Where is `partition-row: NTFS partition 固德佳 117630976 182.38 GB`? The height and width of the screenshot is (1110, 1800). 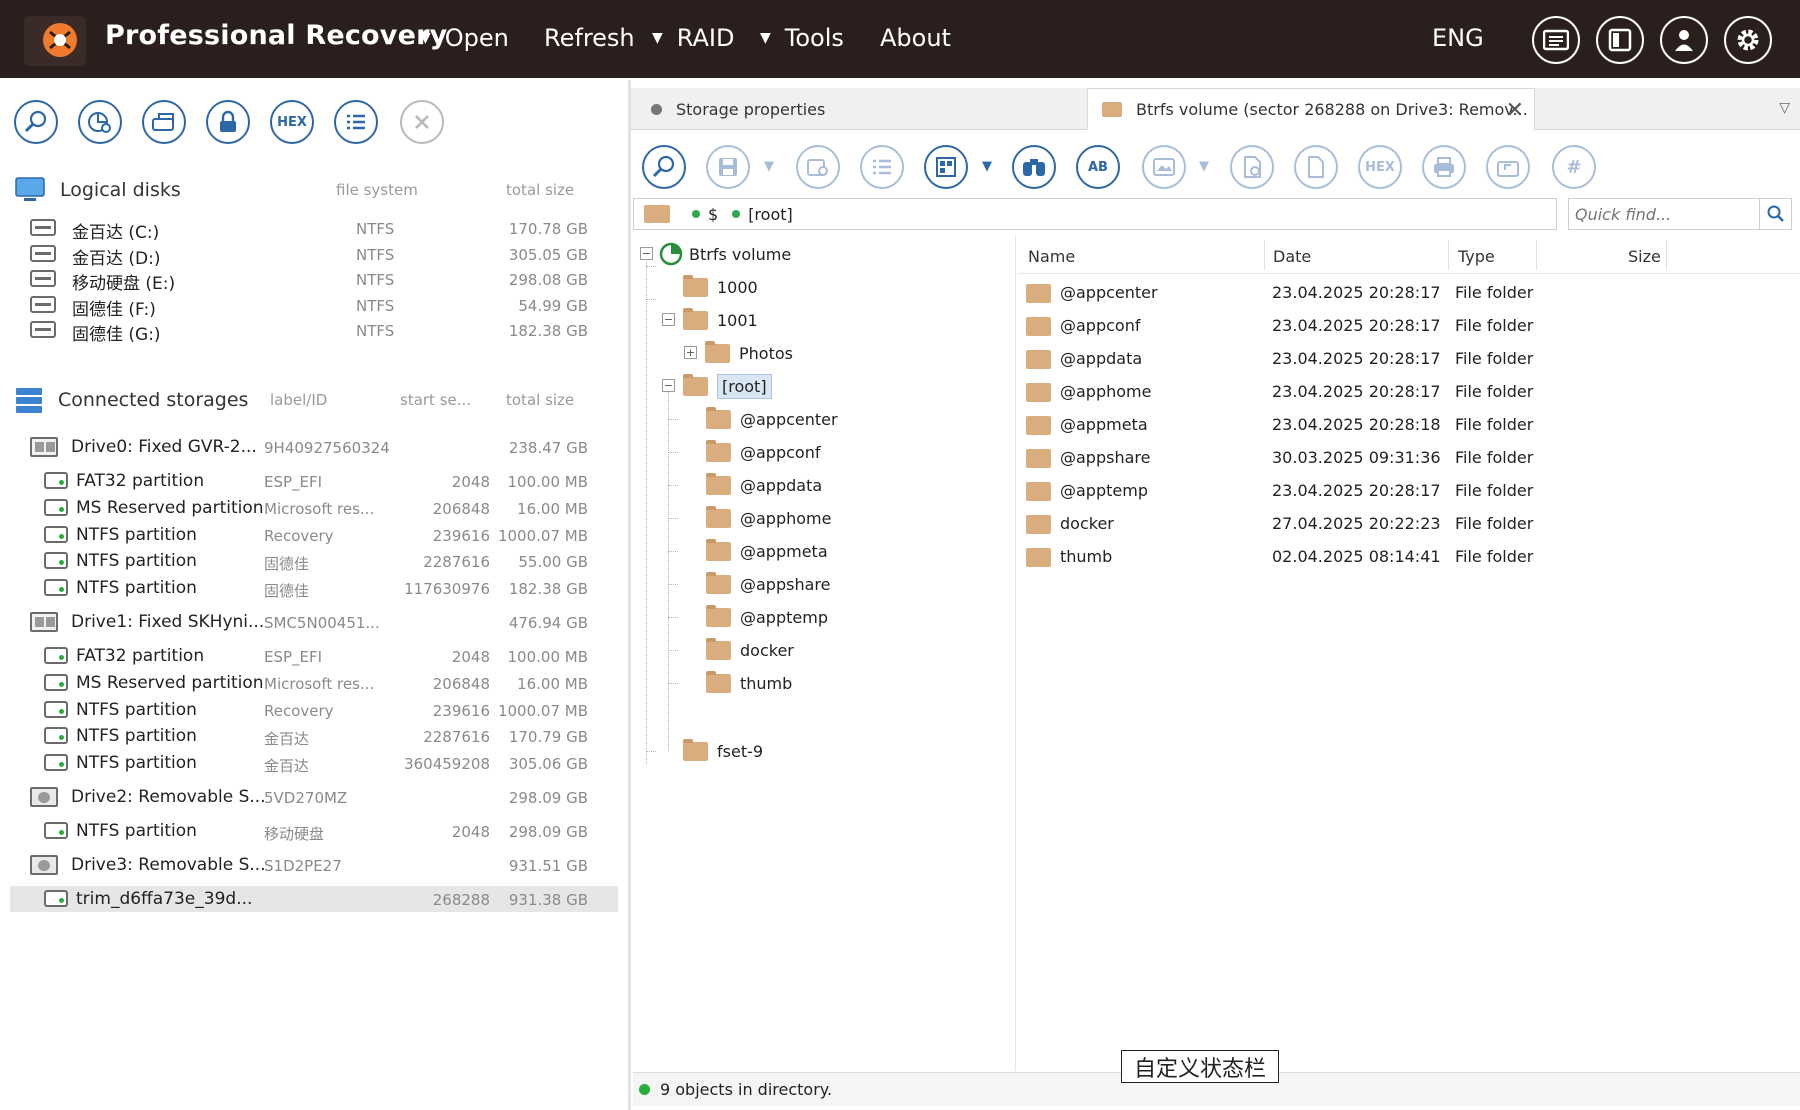 partition-row: NTFS partition 固德佳 117630976 182.38 GB is located at coordinates (314, 588).